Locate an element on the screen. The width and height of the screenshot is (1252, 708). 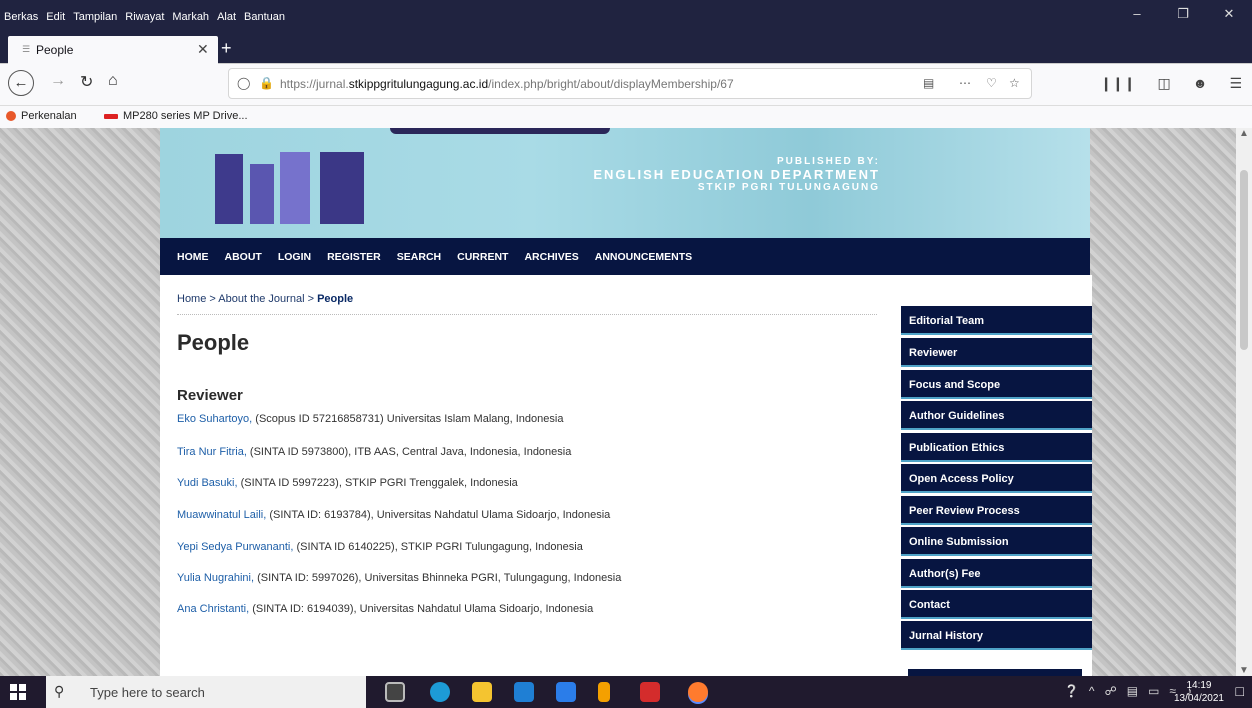
sidebar-item-editorial-team: Editorial Team is located at coordinates (996, 320).